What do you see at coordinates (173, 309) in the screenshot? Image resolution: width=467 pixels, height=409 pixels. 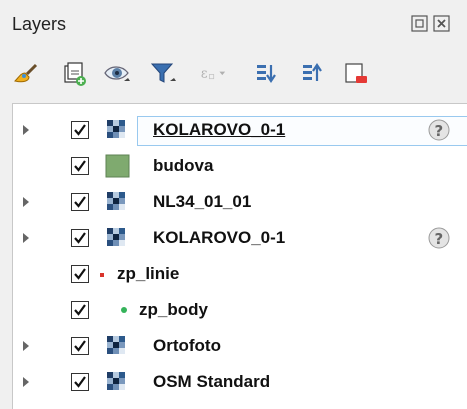 I see `layer-name: zp_body` at bounding box center [173, 309].